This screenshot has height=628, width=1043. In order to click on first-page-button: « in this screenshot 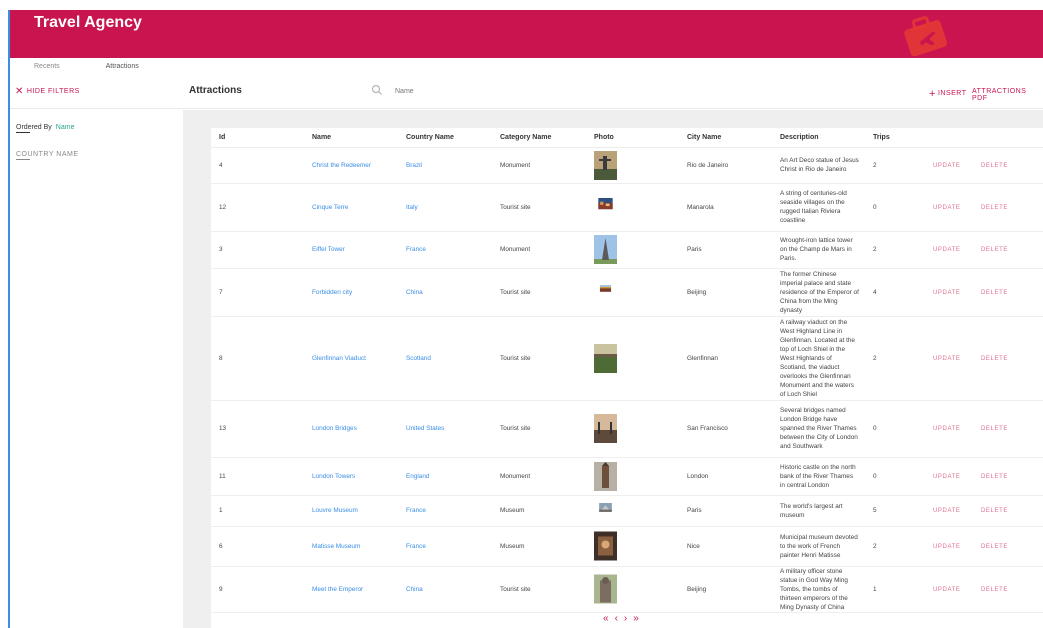, I will do `click(609, 618)`.